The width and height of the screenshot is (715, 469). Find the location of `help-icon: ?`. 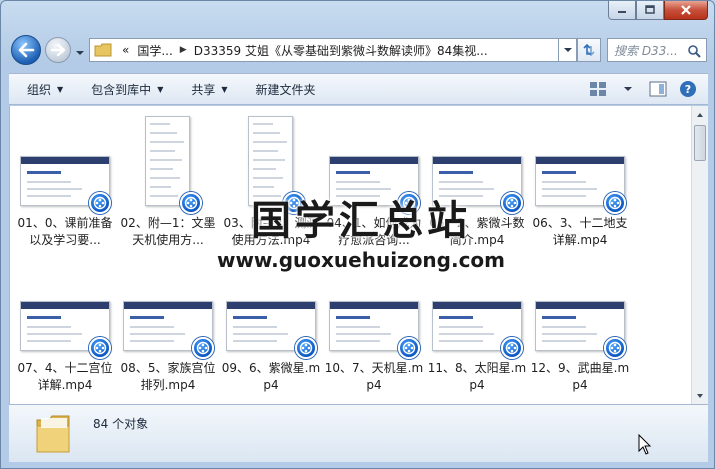

help-icon: ? is located at coordinates (688, 89).